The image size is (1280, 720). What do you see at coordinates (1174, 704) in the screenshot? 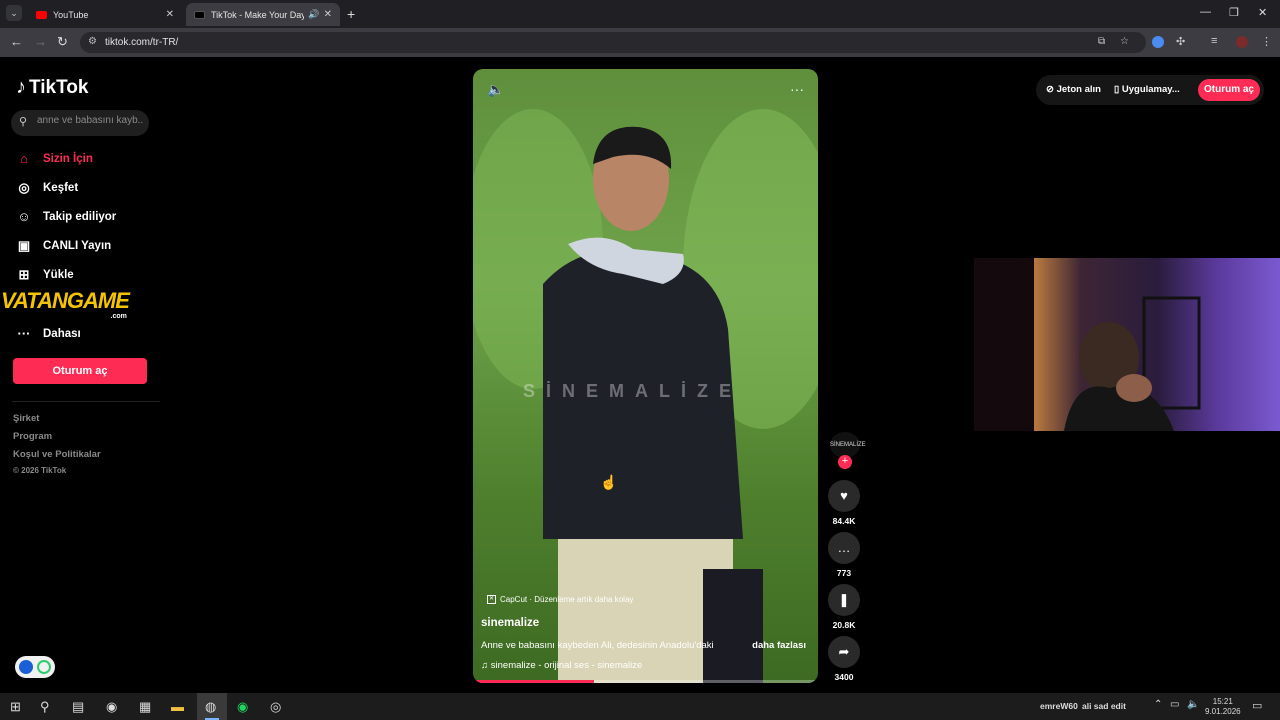
I see `network-icon: ▭` at bounding box center [1174, 704].